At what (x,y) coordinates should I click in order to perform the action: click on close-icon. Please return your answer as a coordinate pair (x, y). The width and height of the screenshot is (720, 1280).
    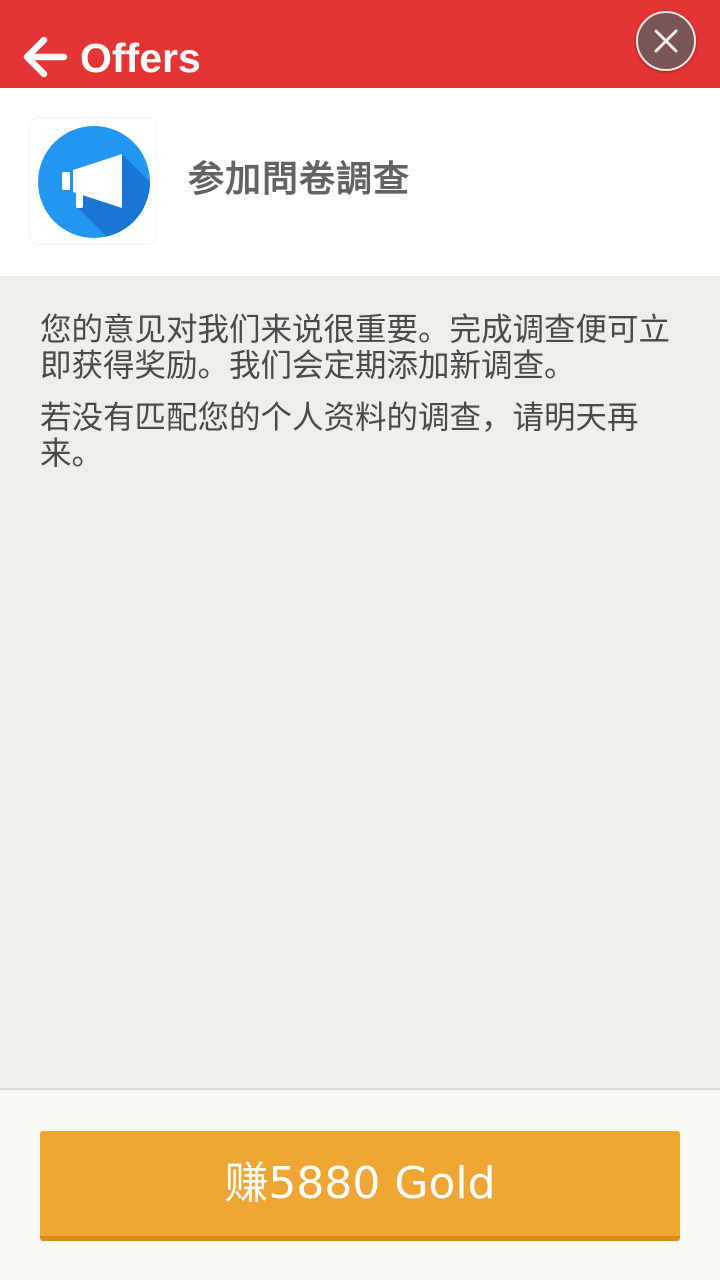
    Looking at the image, I should click on (666, 41).